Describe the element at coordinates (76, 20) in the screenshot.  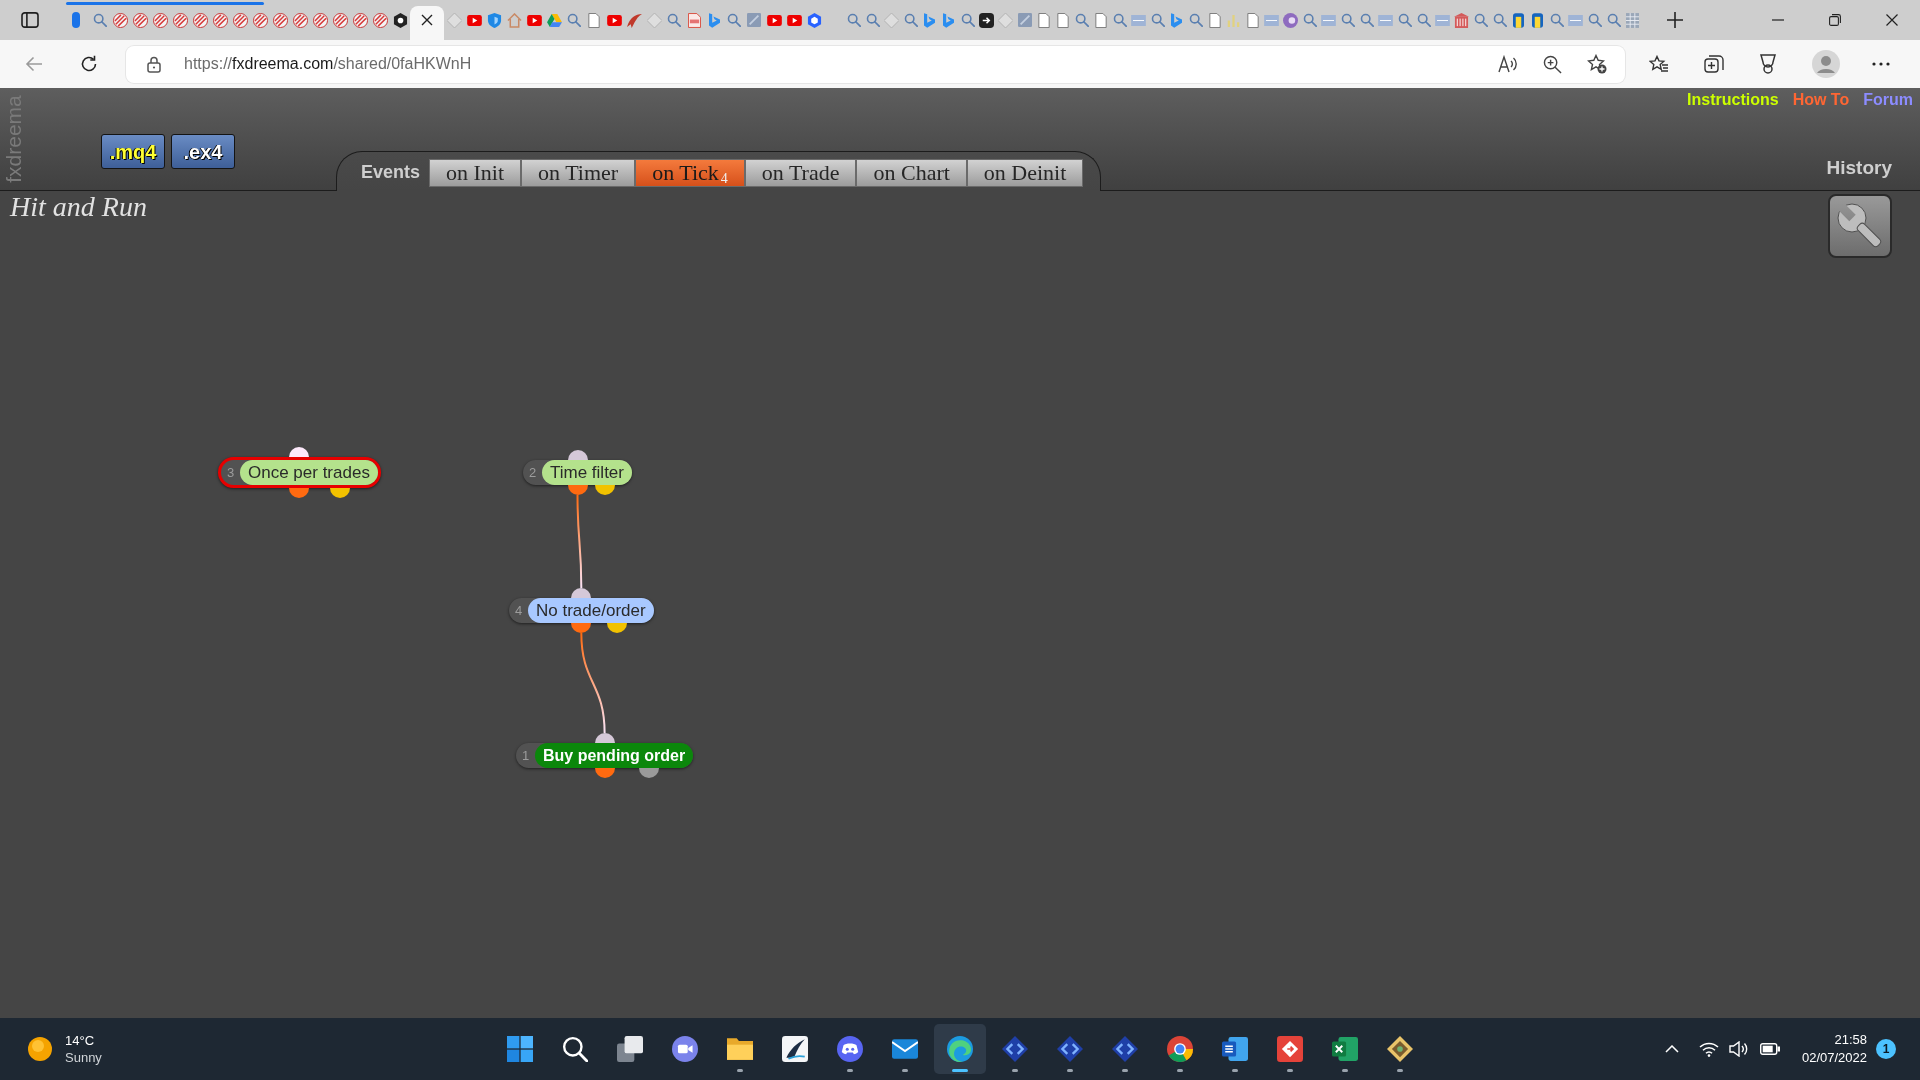
I see `capsule-icon` at that location.